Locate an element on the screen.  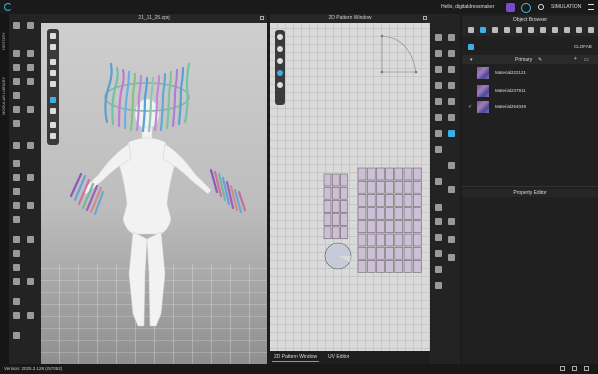
text-icon is located at coordinates (438, 221).